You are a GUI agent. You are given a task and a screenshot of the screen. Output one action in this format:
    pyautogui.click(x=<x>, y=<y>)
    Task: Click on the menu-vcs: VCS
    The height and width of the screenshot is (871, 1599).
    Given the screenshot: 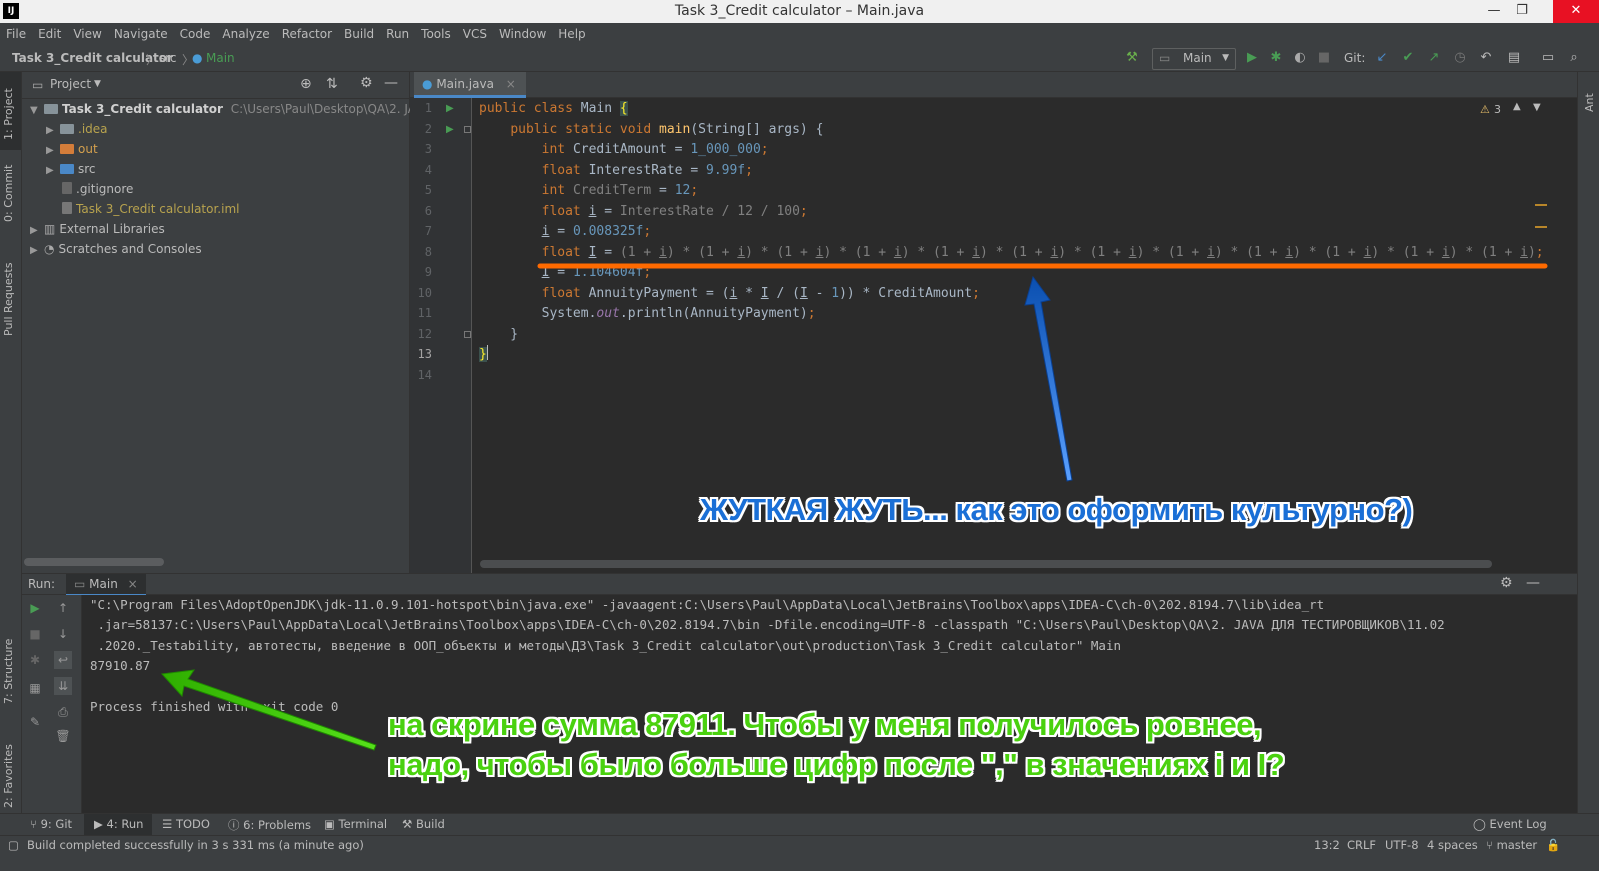 What is the action you would take?
    pyautogui.click(x=475, y=34)
    